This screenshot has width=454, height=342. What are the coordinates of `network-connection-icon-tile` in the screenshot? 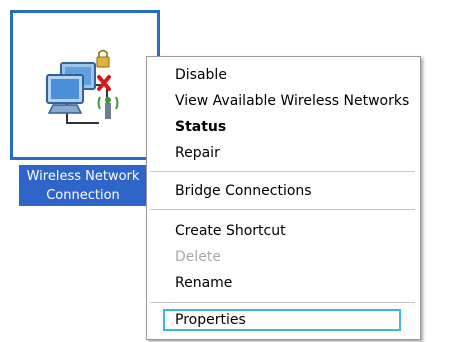 It's located at (85, 85).